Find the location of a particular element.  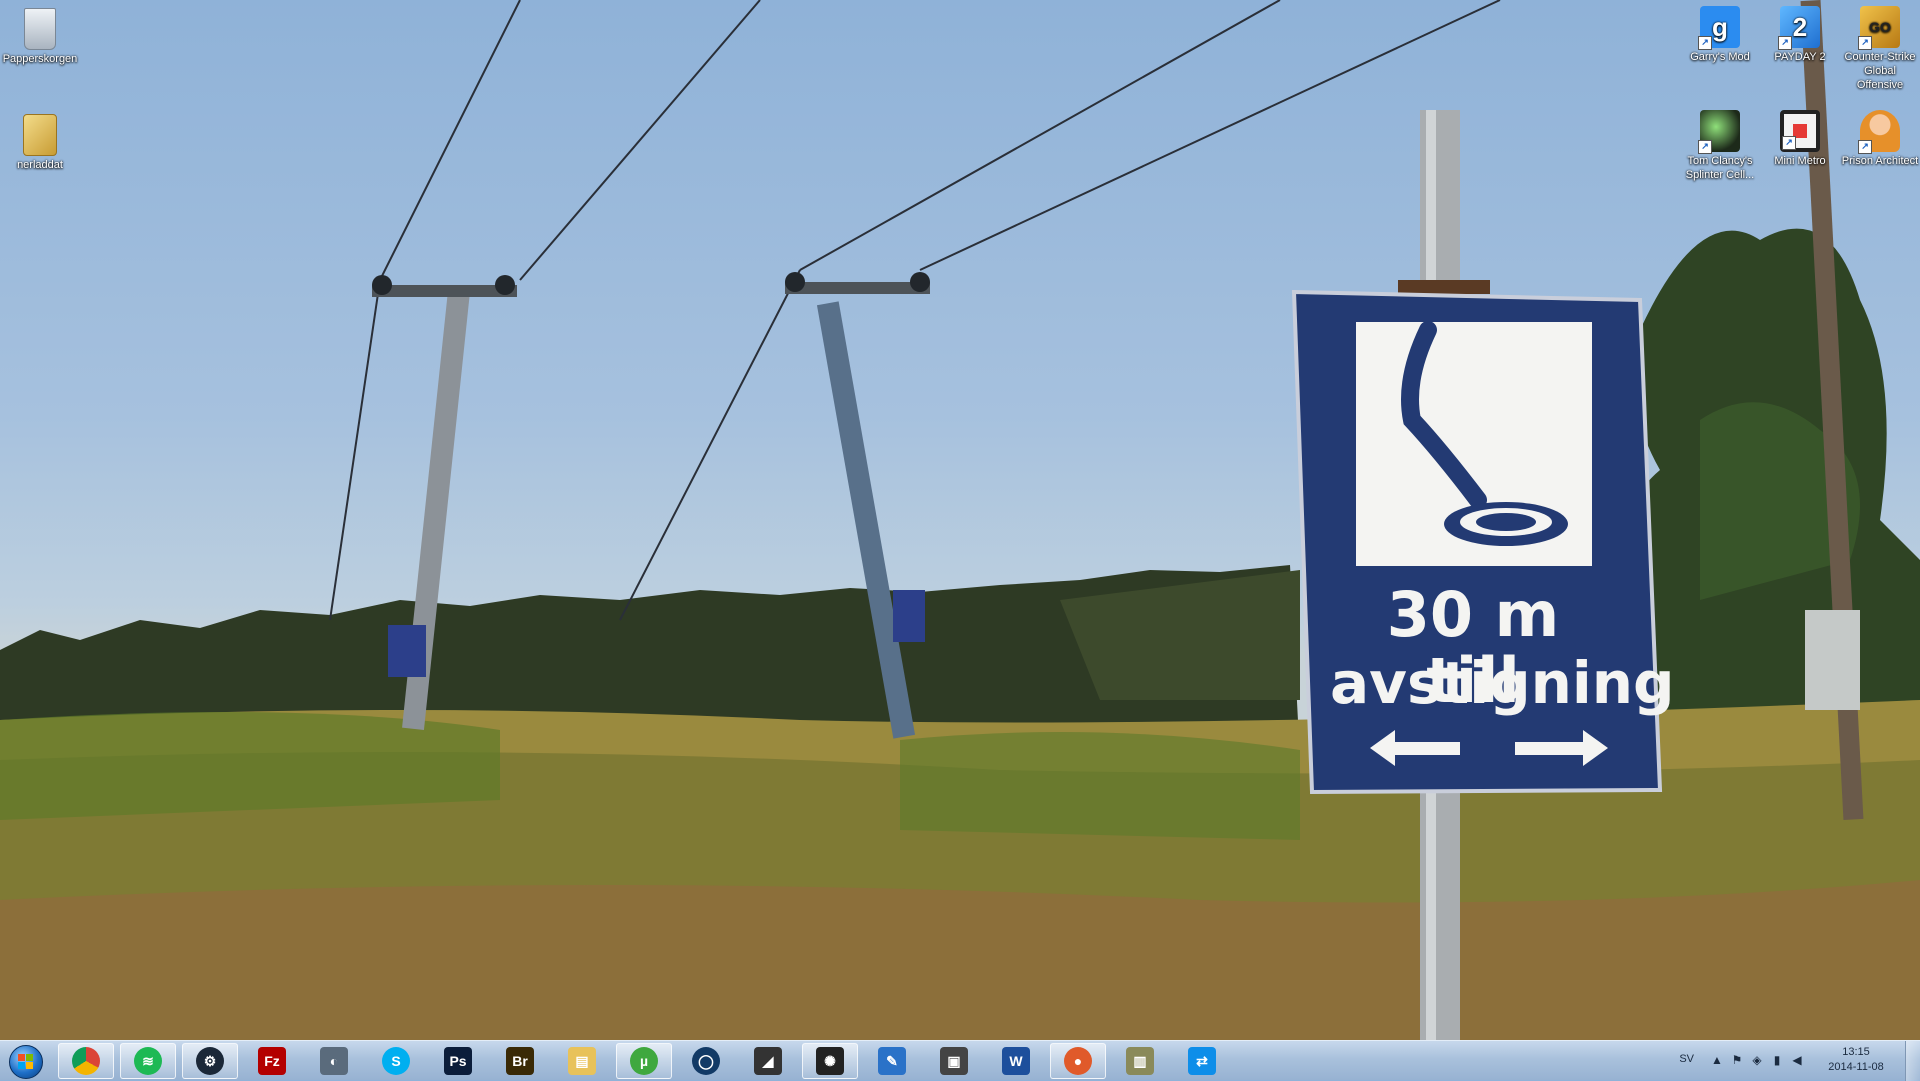

taskbar-button-teamviewer: ⇄ is located at coordinates (1202, 1061).